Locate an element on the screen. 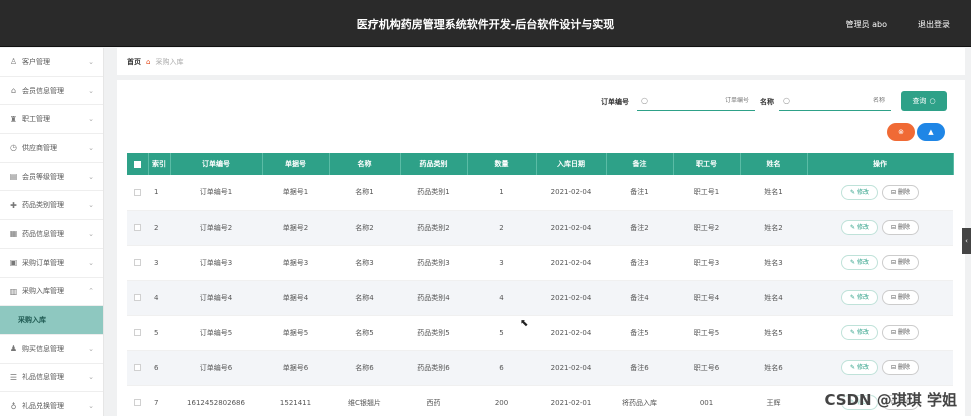 This screenshot has width=971, height=416. sidebar-item-label: 职工管理 is located at coordinates (36, 119).